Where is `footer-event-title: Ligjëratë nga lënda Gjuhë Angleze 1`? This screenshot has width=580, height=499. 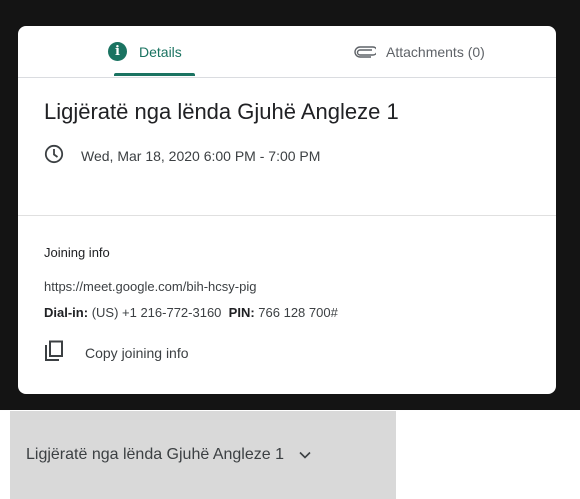 footer-event-title: Ligjëratë nga lënda Gjuhë Angleze 1 is located at coordinates (155, 454).